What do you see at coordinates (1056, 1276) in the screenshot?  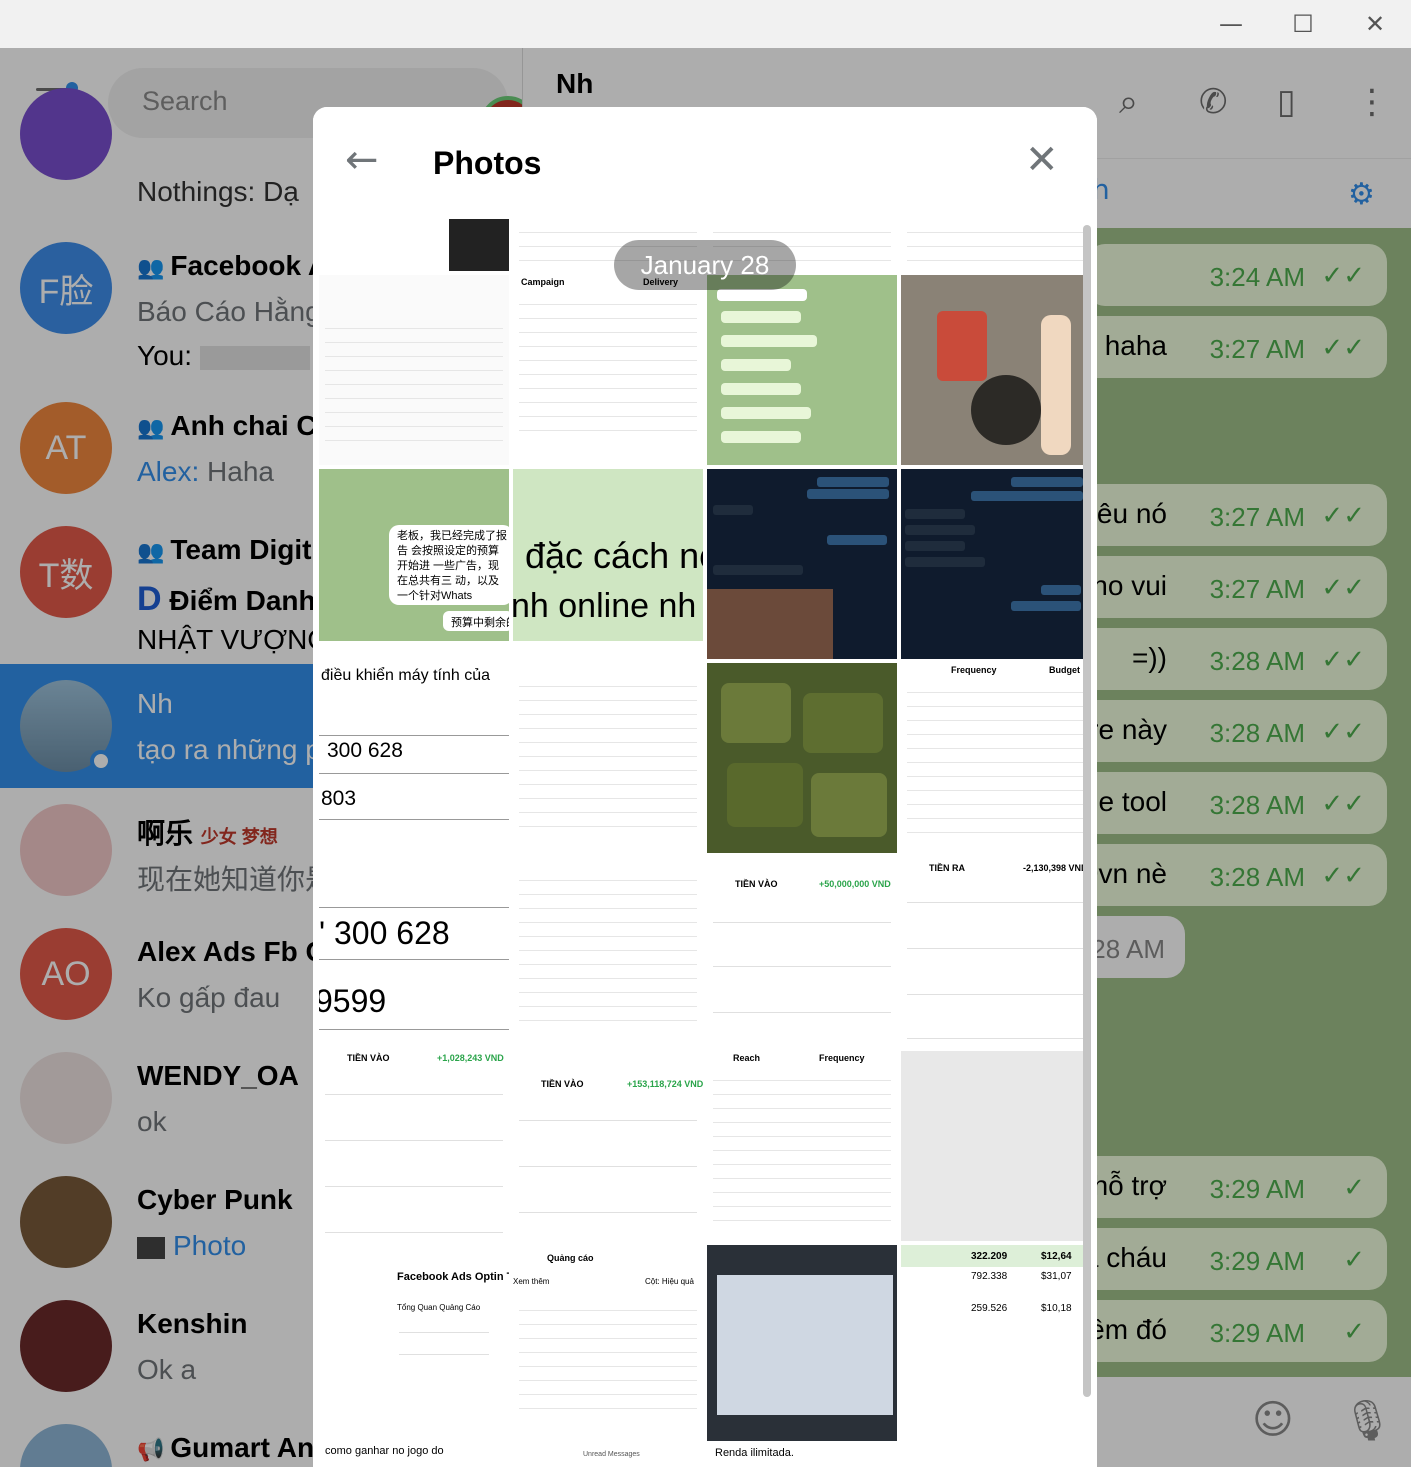 I see `thumb-caption: $31,07` at bounding box center [1056, 1276].